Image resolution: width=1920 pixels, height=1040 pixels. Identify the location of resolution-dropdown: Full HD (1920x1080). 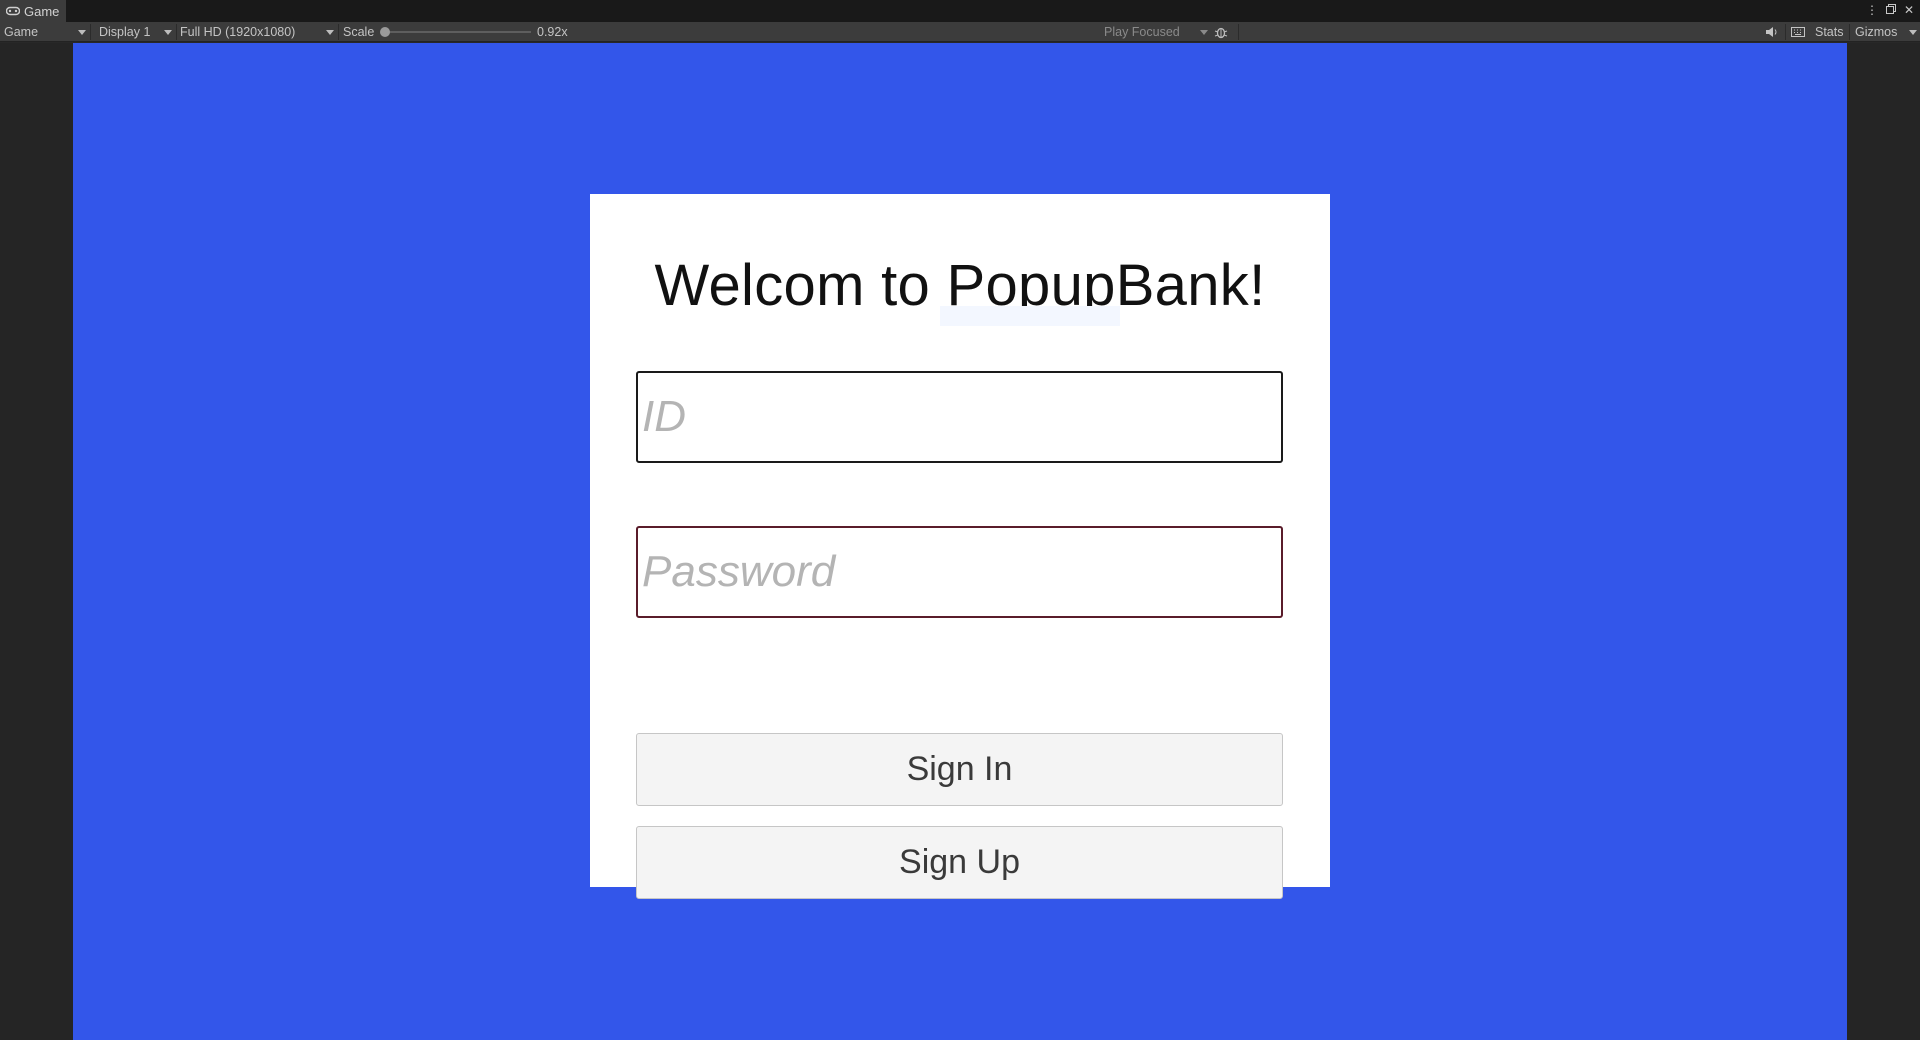
(257, 32).